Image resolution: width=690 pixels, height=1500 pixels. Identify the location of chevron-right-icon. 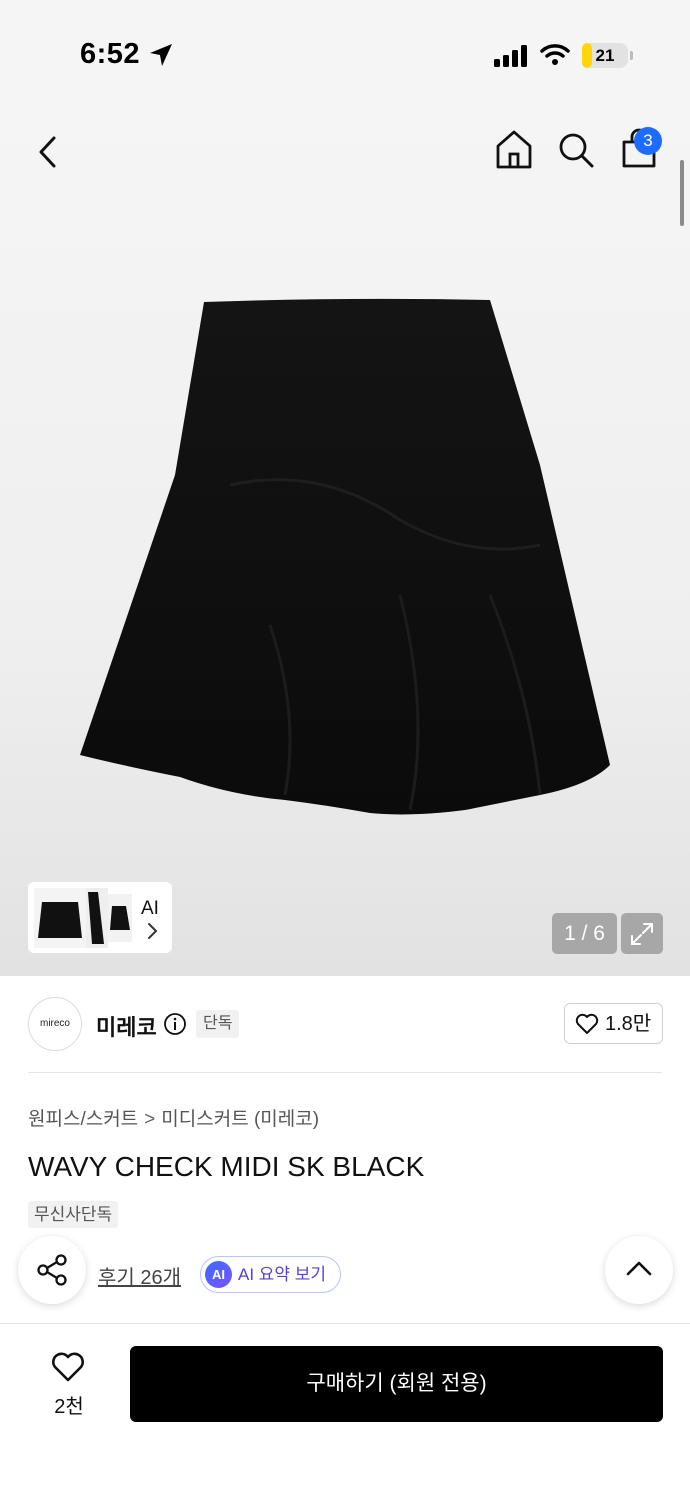
(153, 931).